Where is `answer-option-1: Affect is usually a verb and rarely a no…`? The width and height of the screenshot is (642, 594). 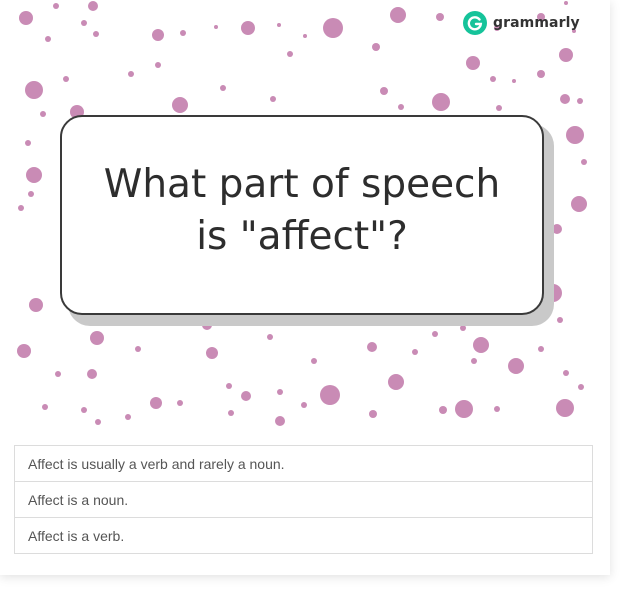
answer-option-1: Affect is usually a verb and rarely a no… is located at coordinates (303, 463).